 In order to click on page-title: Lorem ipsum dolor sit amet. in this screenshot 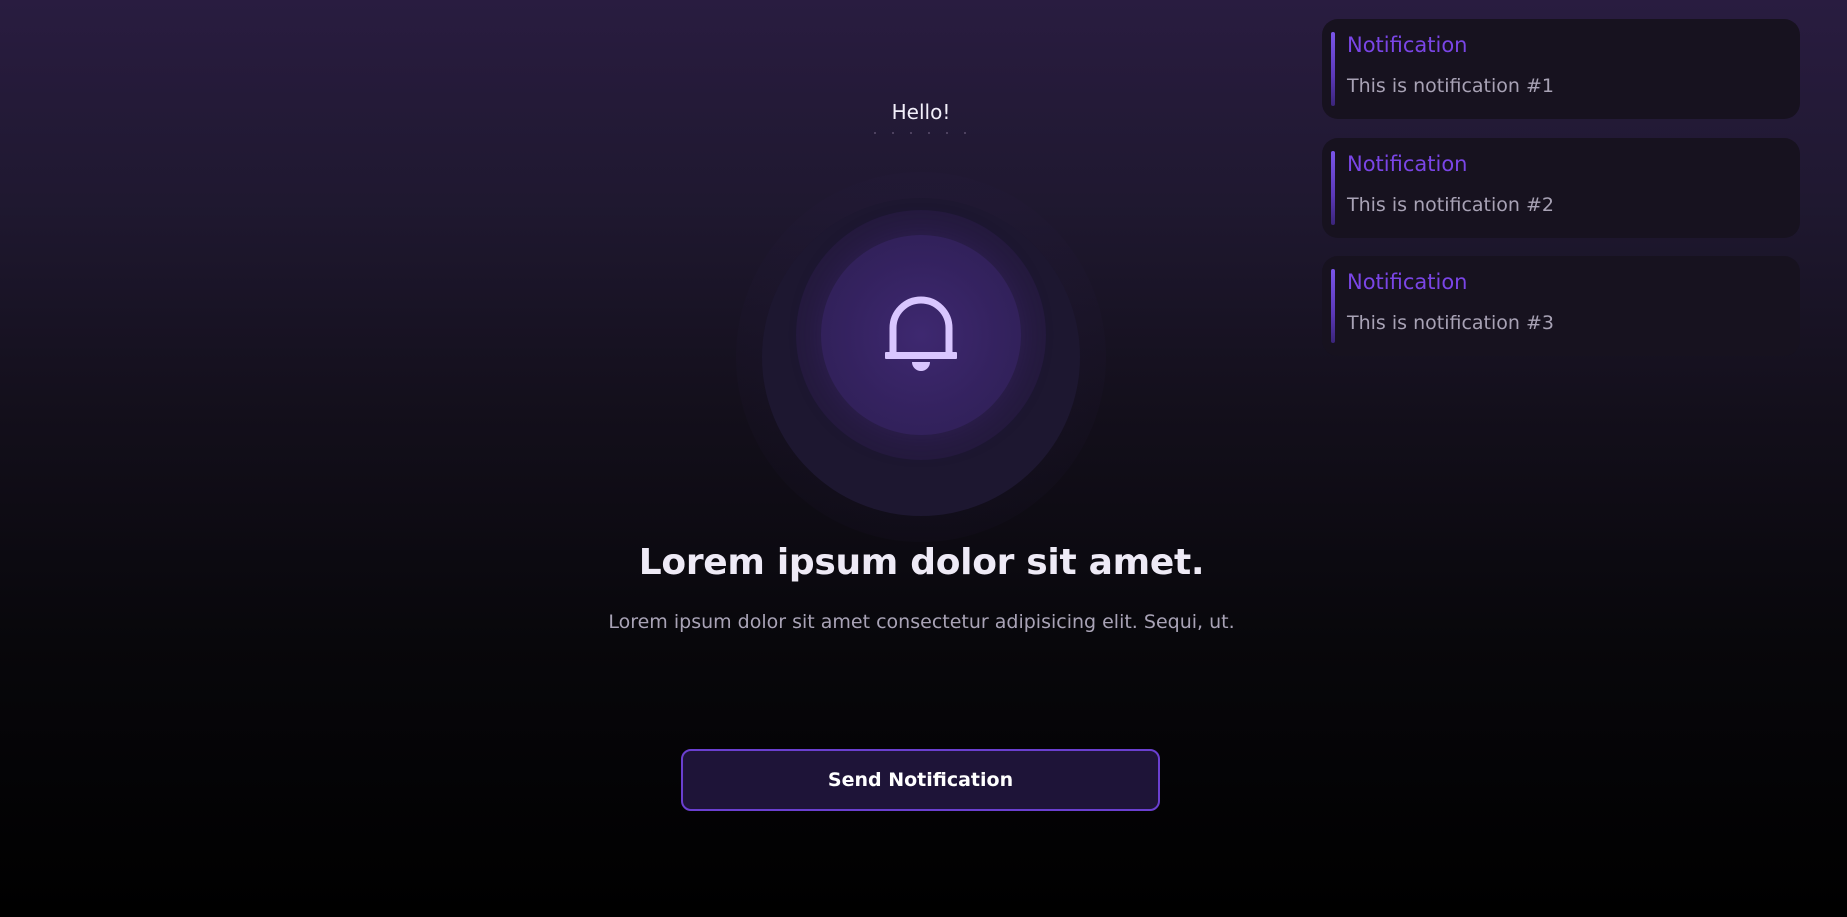, I will do `click(921, 562)`.